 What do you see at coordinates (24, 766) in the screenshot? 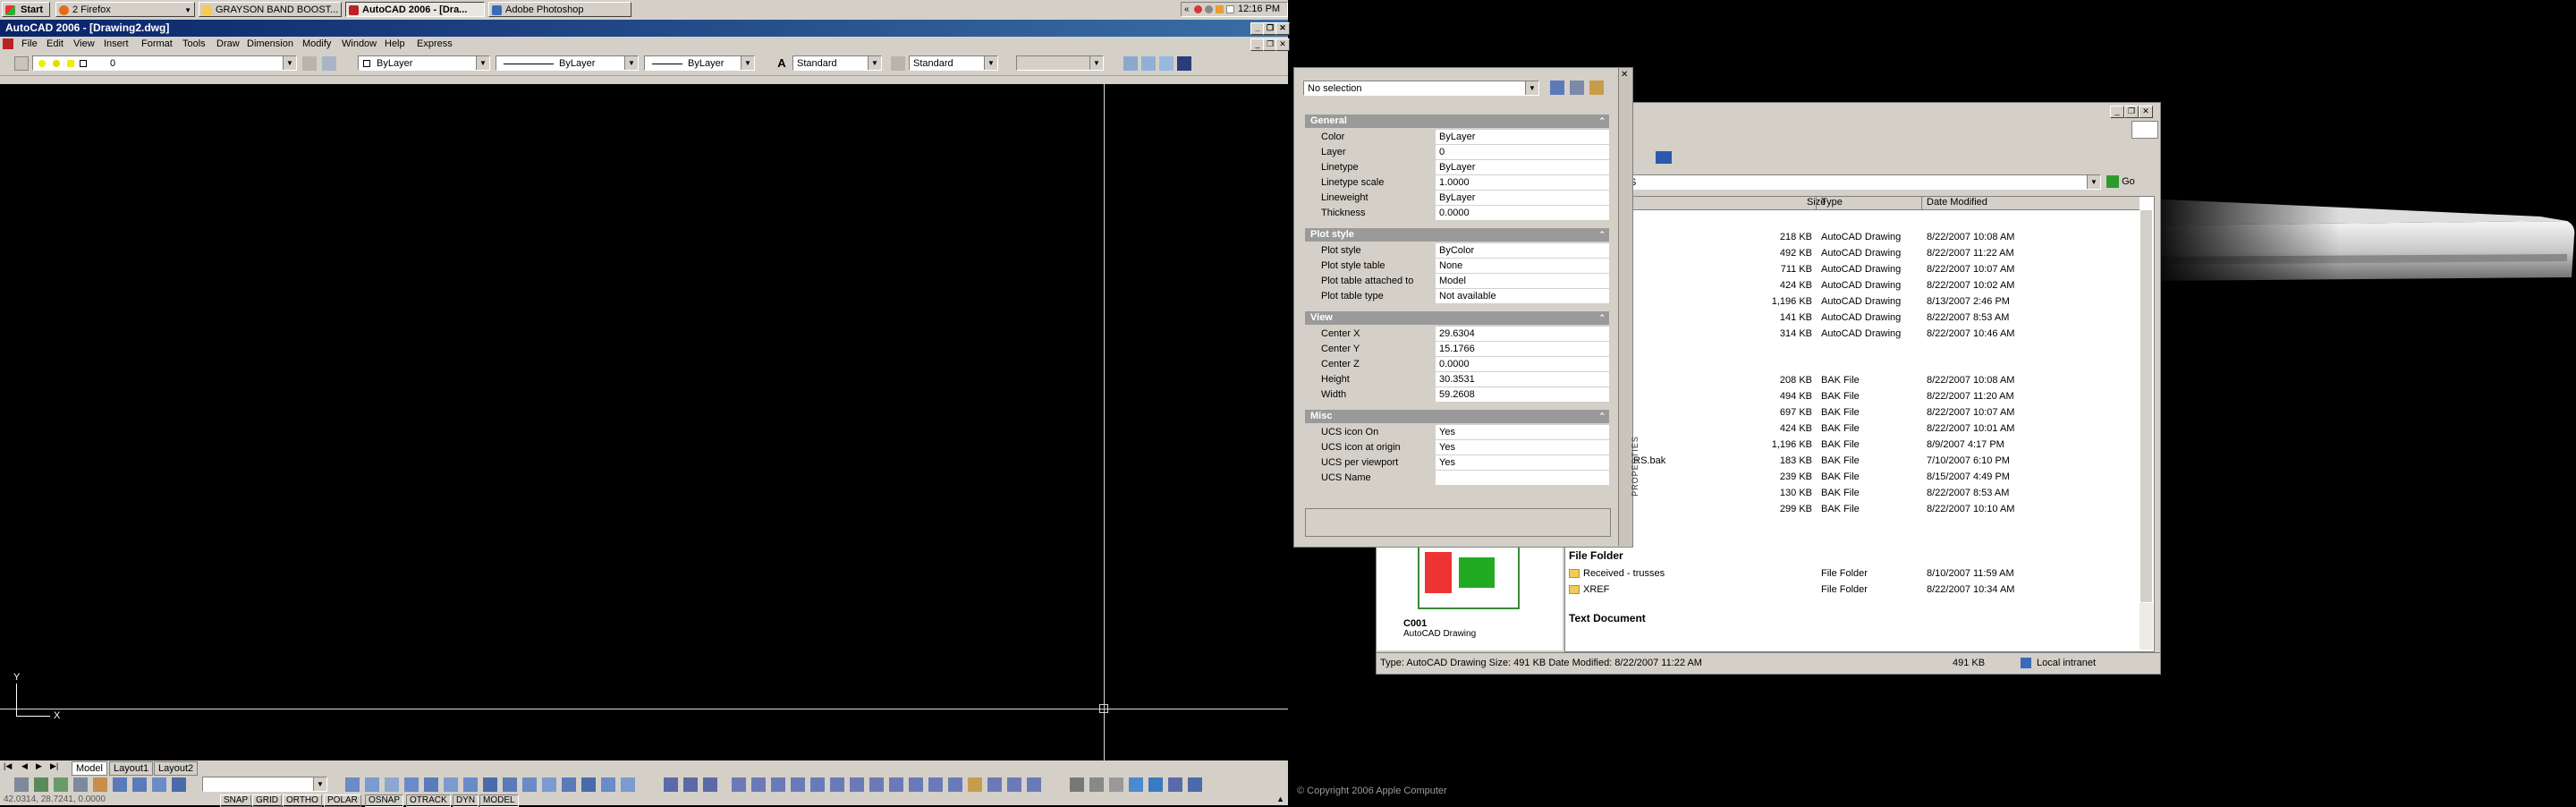
I see `tab-prev-icon: ◀` at bounding box center [24, 766].